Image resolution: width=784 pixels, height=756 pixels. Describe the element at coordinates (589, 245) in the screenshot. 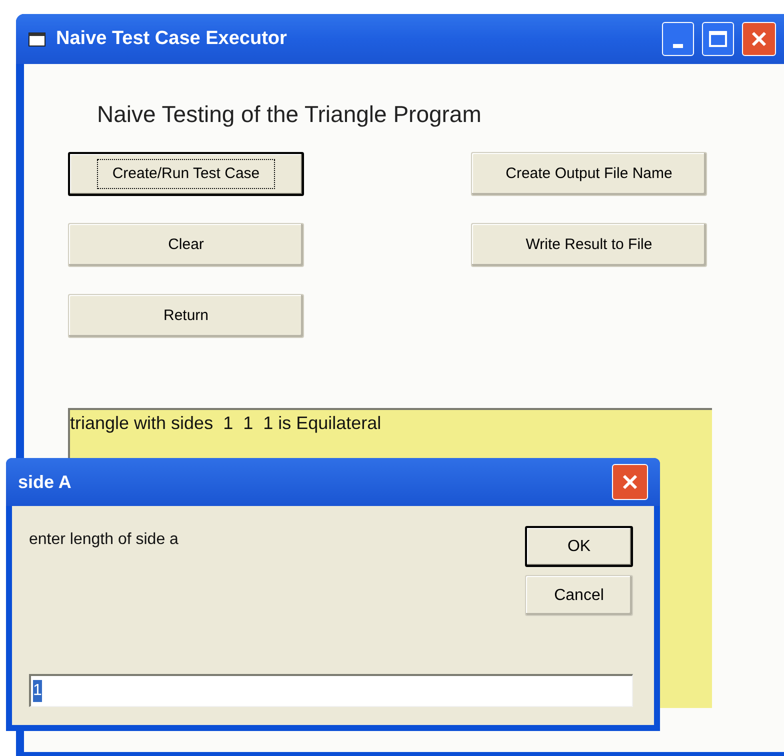

I see `action-button: Write Result to File` at that location.